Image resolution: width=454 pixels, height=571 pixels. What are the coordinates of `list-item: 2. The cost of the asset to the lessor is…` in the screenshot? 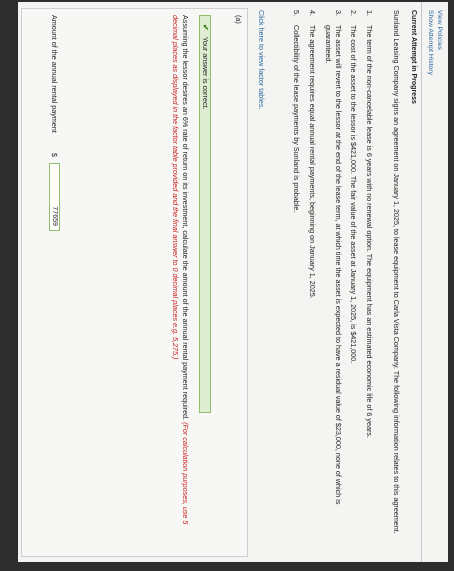 It's located at (354, 275).